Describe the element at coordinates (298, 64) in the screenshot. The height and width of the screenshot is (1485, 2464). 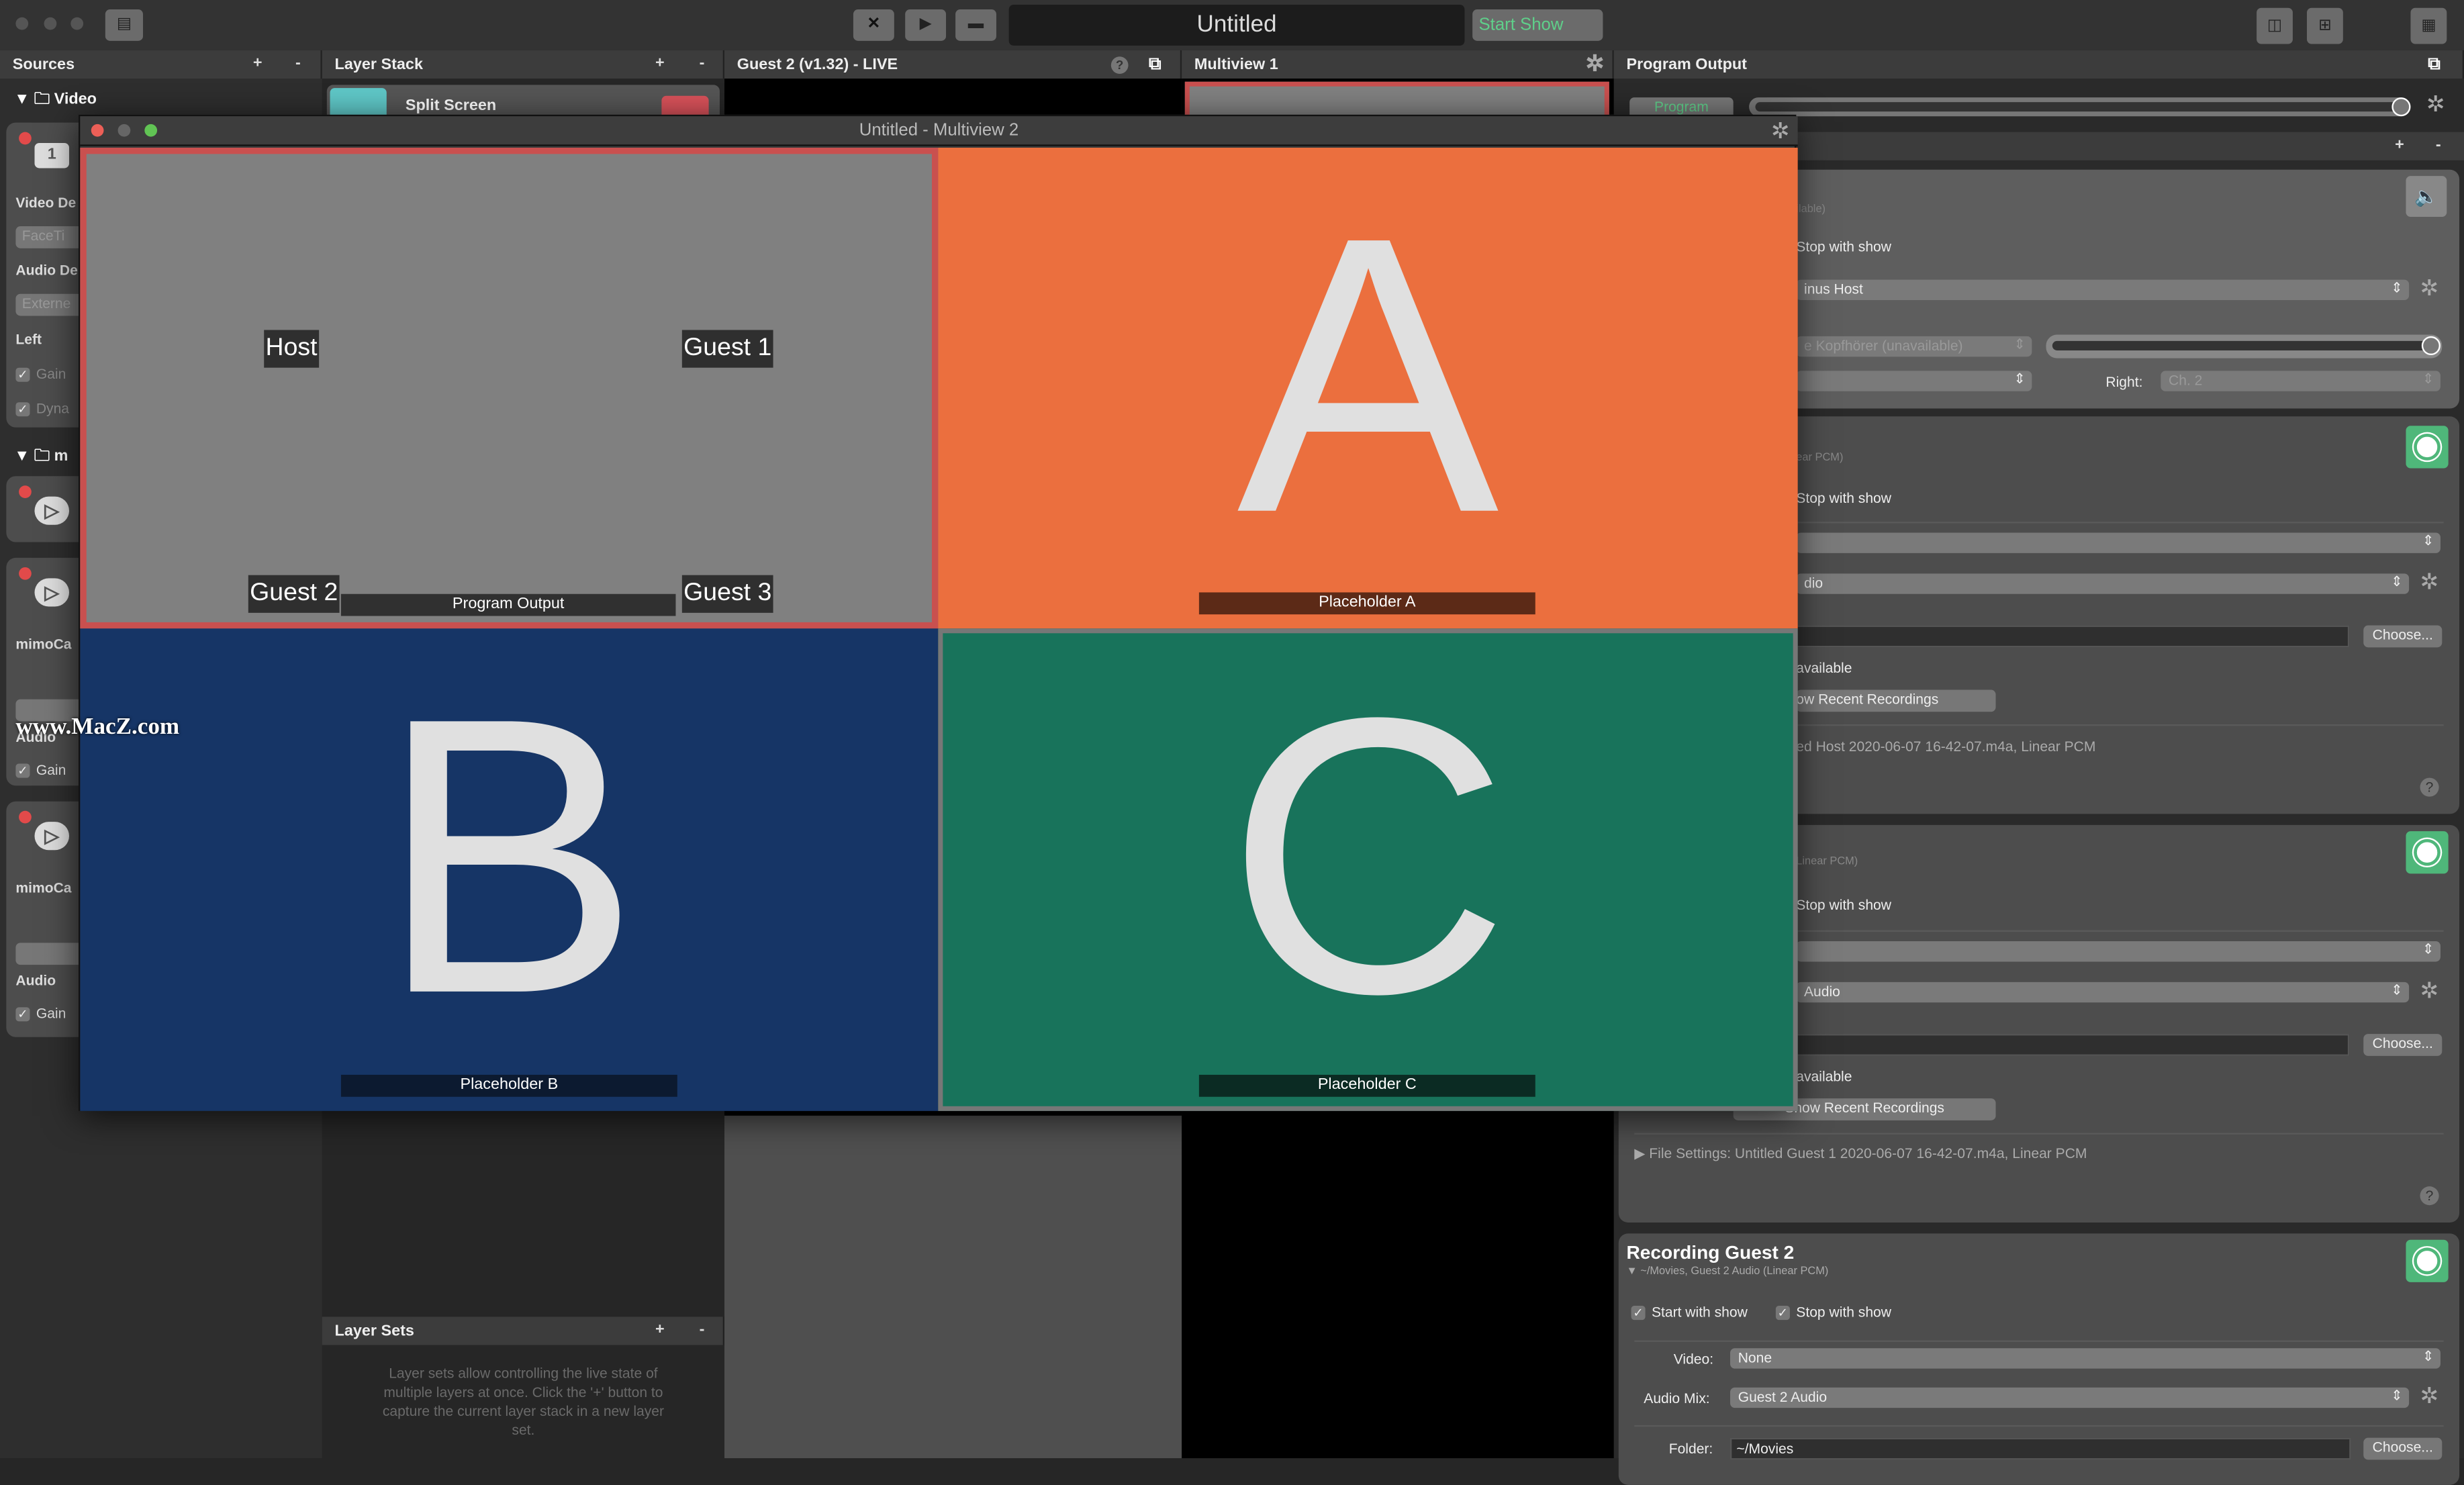
I see `remove-source-button: -` at that location.